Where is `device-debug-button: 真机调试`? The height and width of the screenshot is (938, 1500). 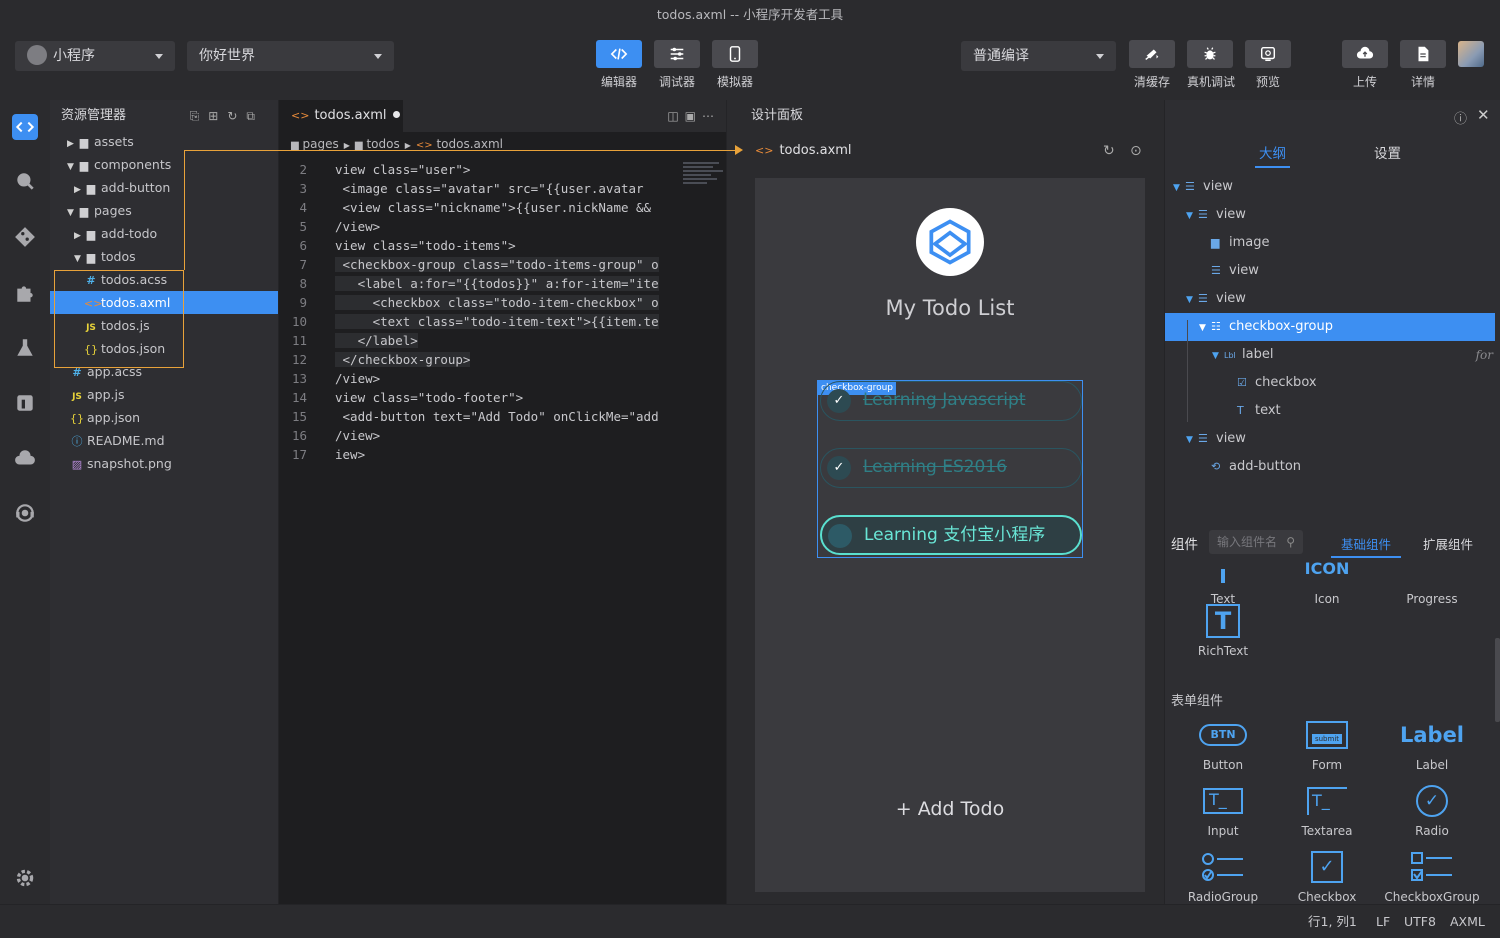
device-debug-button: 真机调试 is located at coordinates (1211, 65).